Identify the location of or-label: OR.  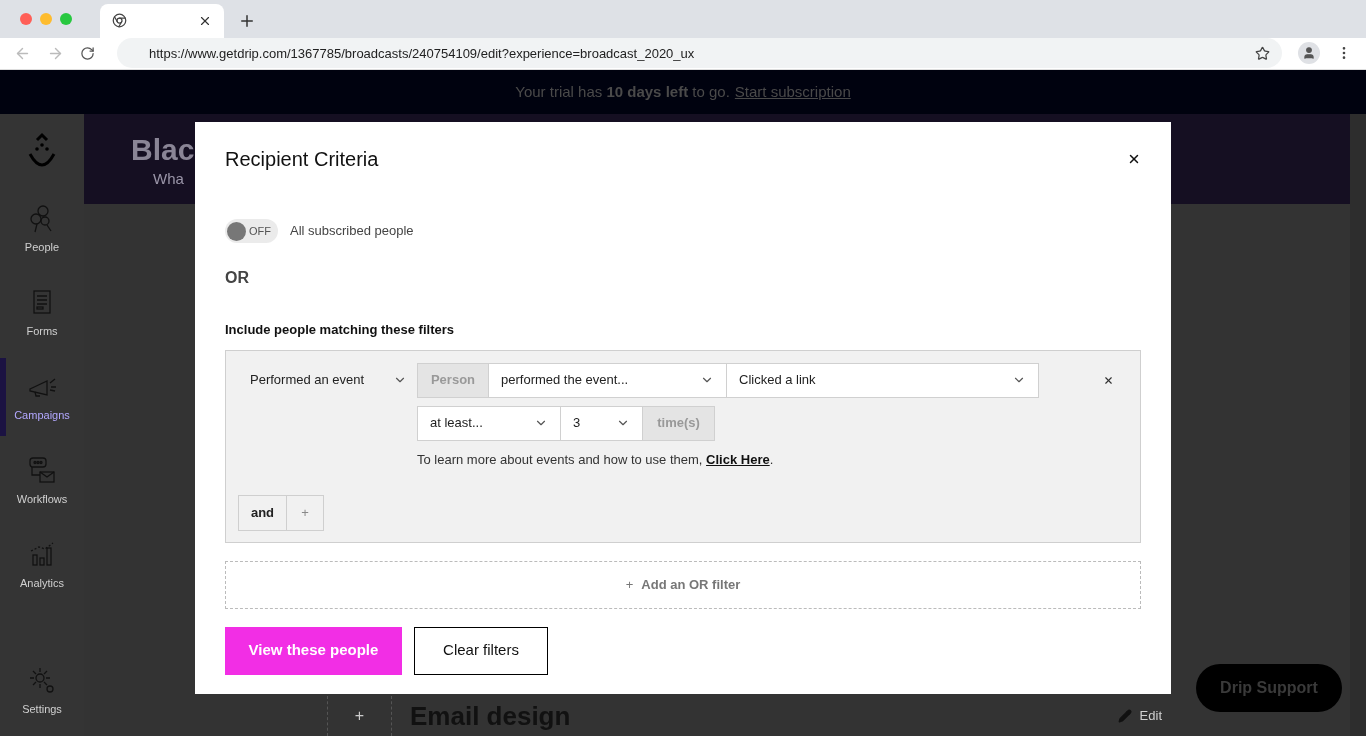
(237, 278).